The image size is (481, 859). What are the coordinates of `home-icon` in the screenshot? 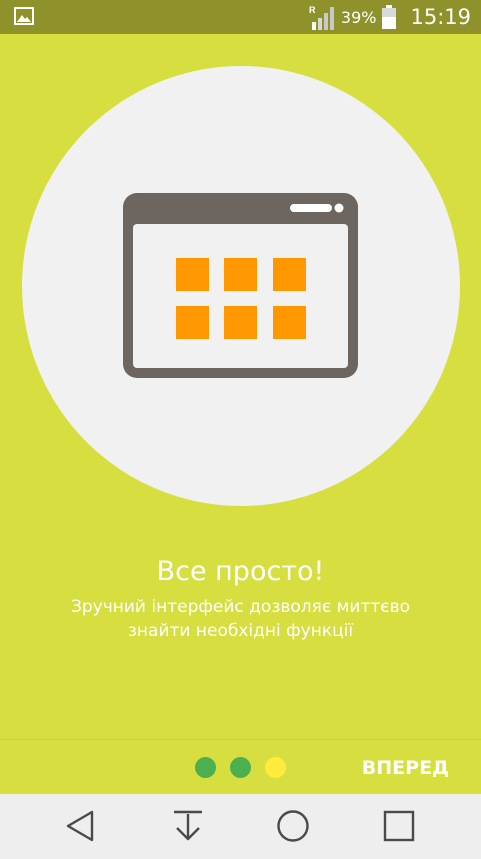 It's located at (293, 826).